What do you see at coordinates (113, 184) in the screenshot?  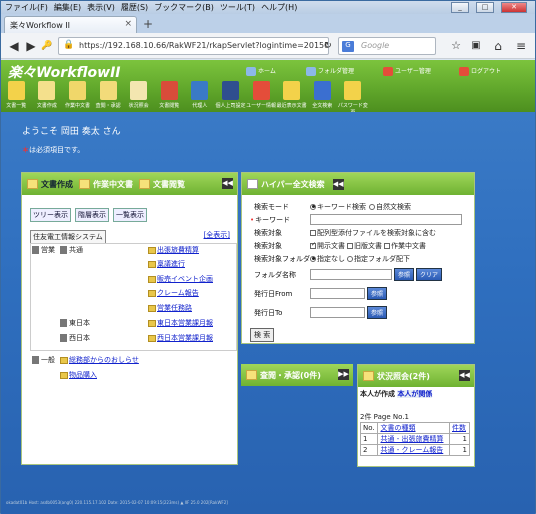 I see `tab-work-document: 作業中文書` at bounding box center [113, 184].